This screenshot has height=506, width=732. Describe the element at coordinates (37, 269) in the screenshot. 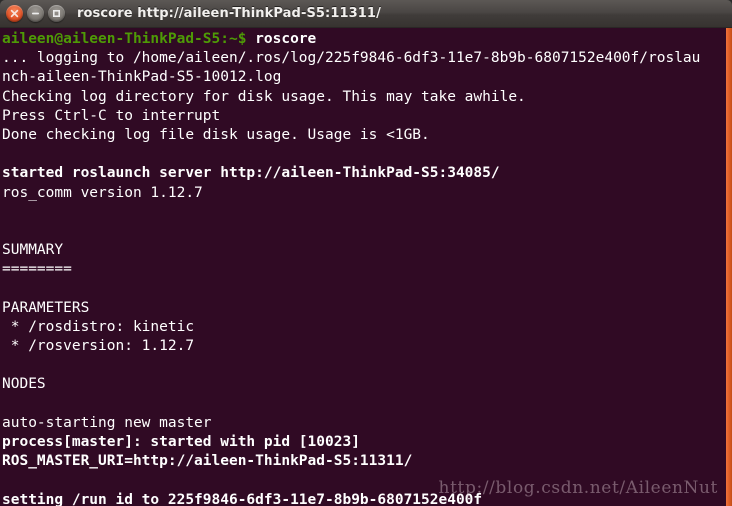

I see `terminal-line-text: ========` at that location.